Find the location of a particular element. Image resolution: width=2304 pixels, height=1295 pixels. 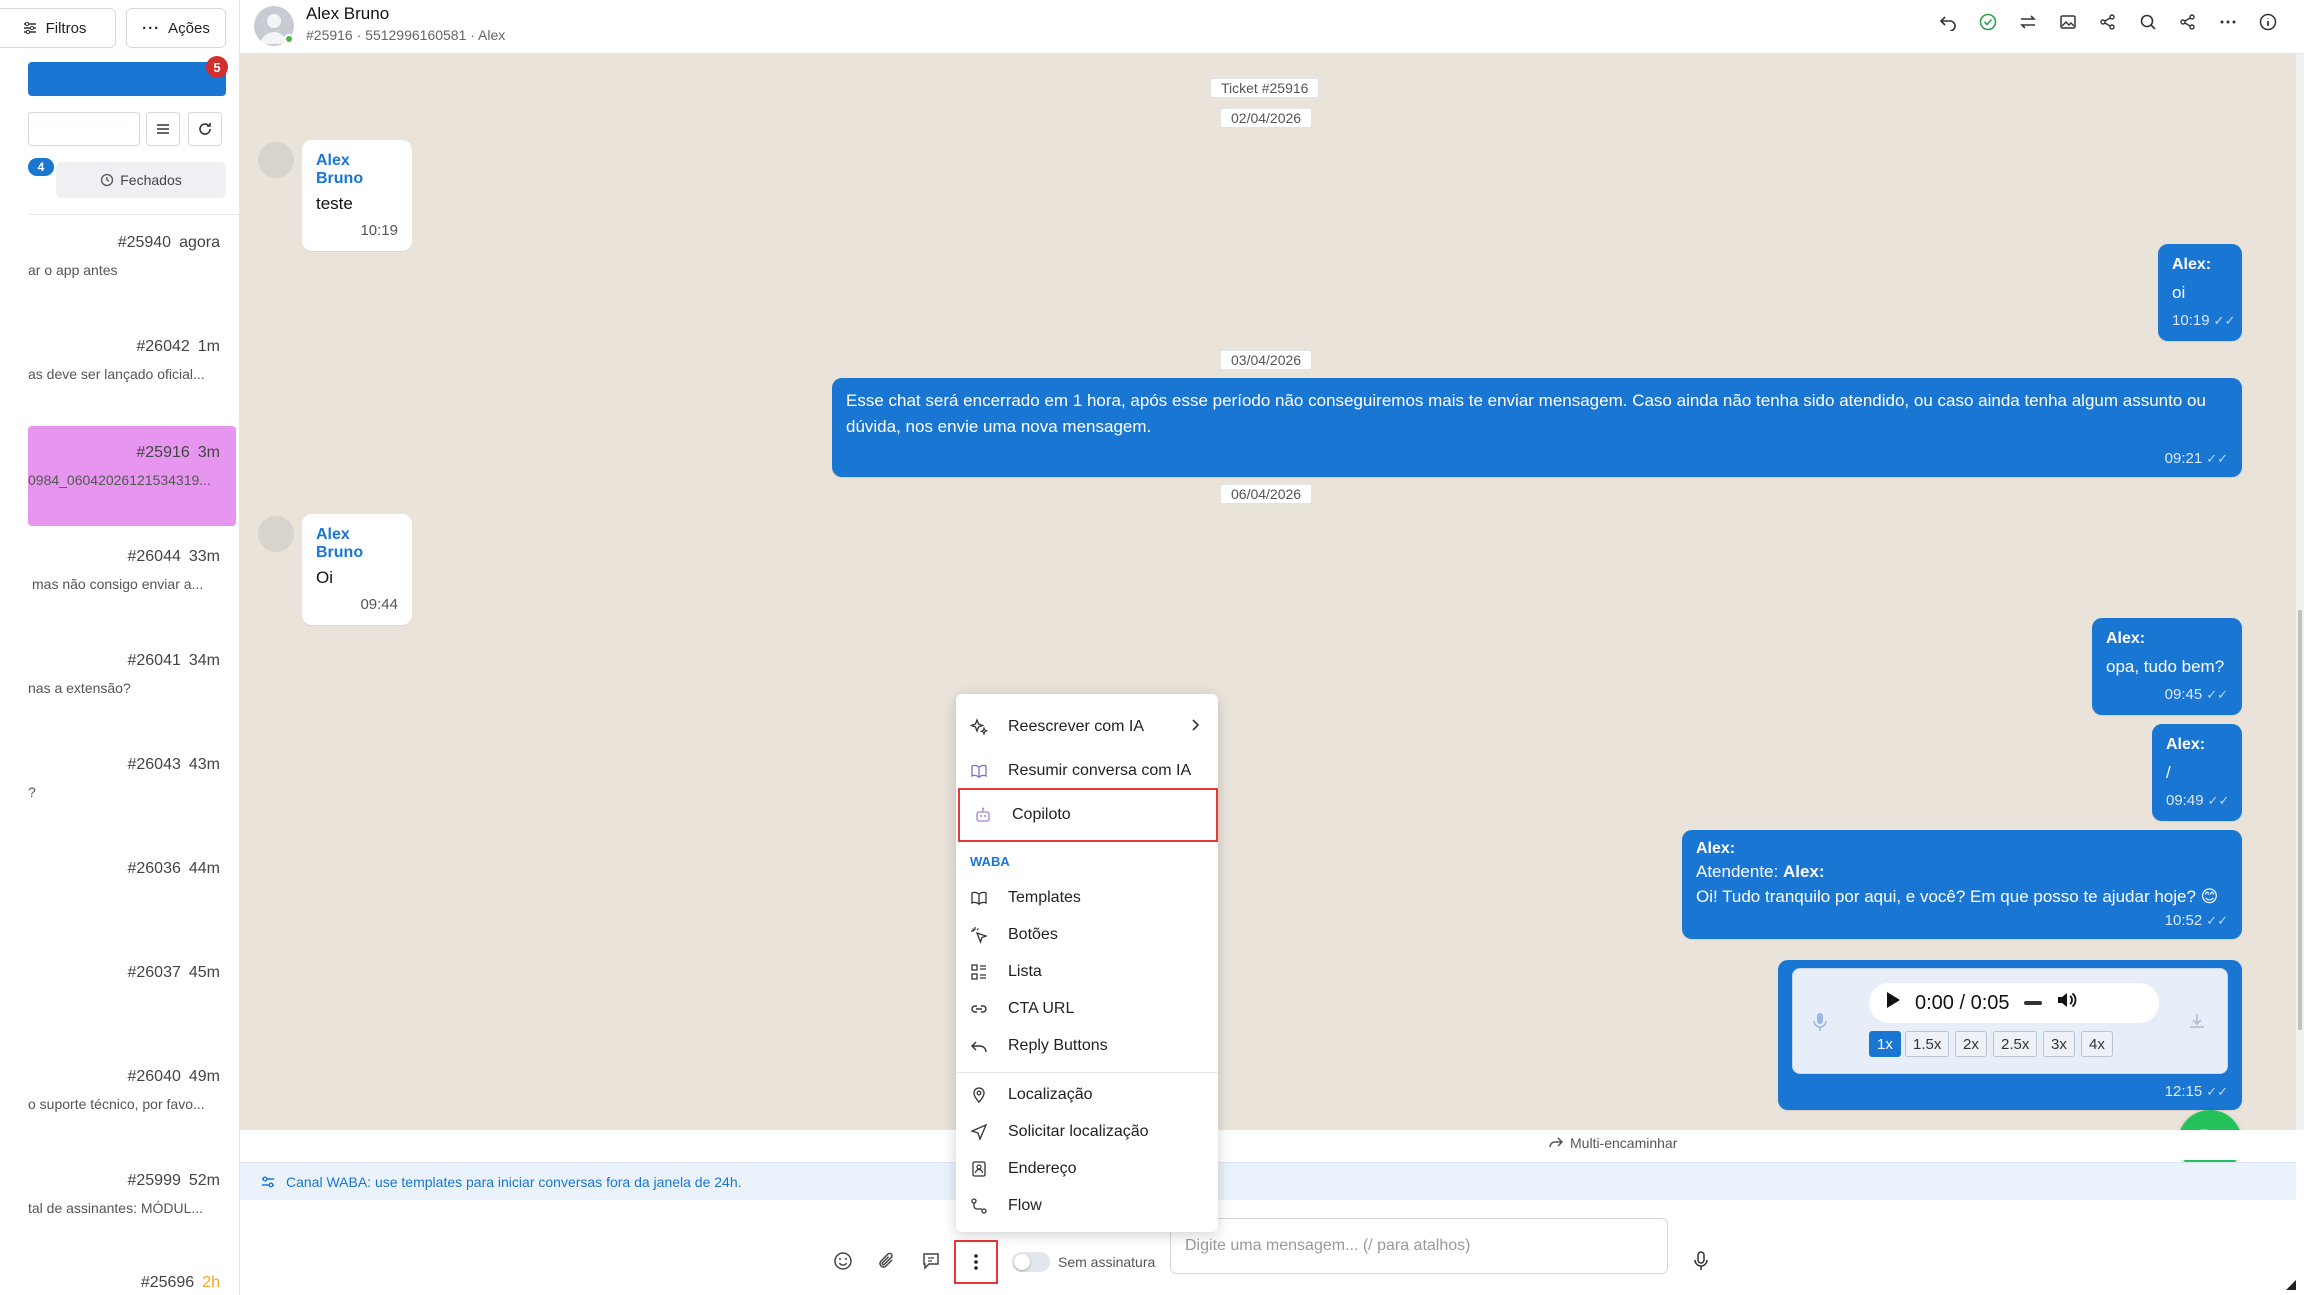

refresh-button is located at coordinates (205, 129).